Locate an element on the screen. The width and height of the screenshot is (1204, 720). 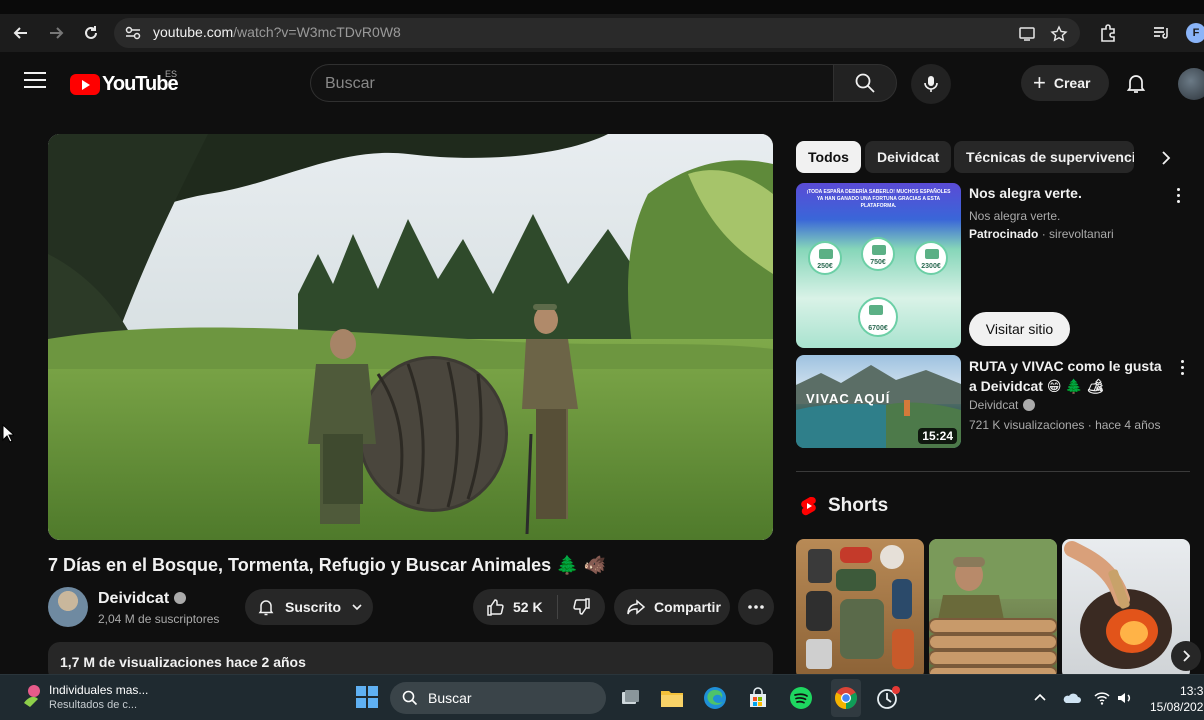
ad-amount: 250€ is located at coordinates (825, 258).